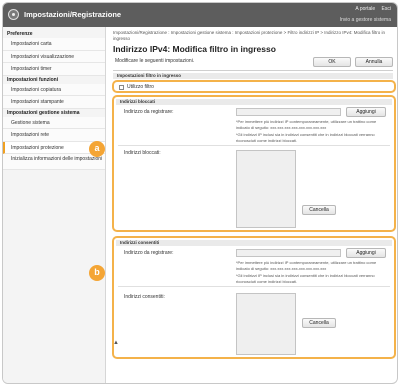 The image size is (400, 386). What do you see at coordinates (121, 87) in the screenshot?
I see `use-filter-checkbox` at bounding box center [121, 87].